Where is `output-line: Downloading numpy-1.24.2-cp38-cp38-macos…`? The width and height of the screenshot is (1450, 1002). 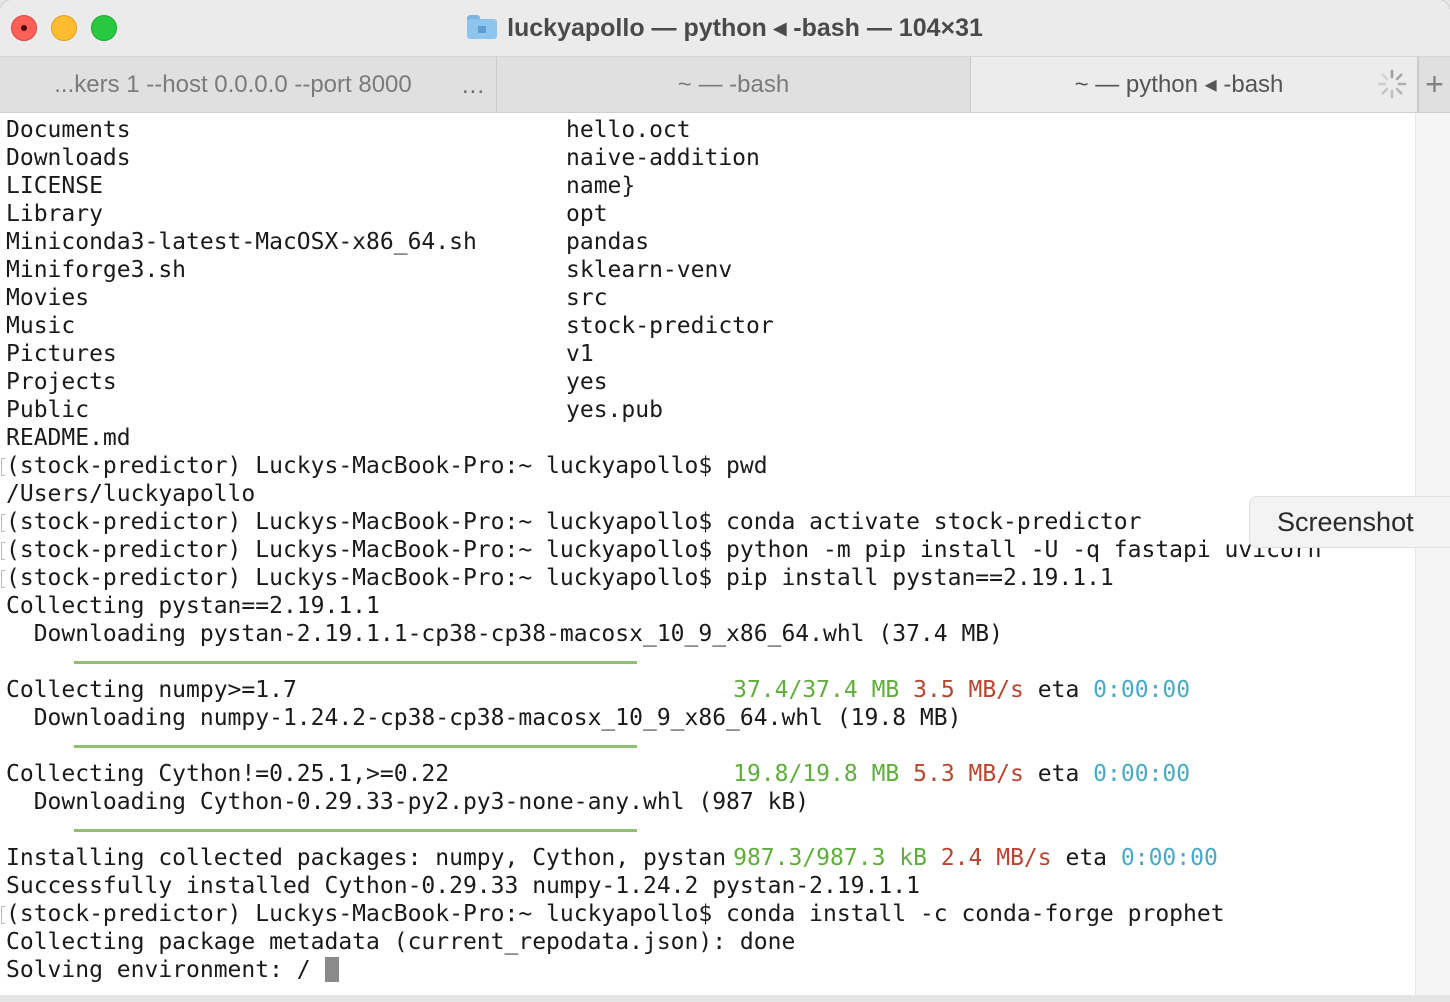
output-line: Downloading numpy-1.24.2-cp38-cp38-macos… is located at coordinates (484, 718).